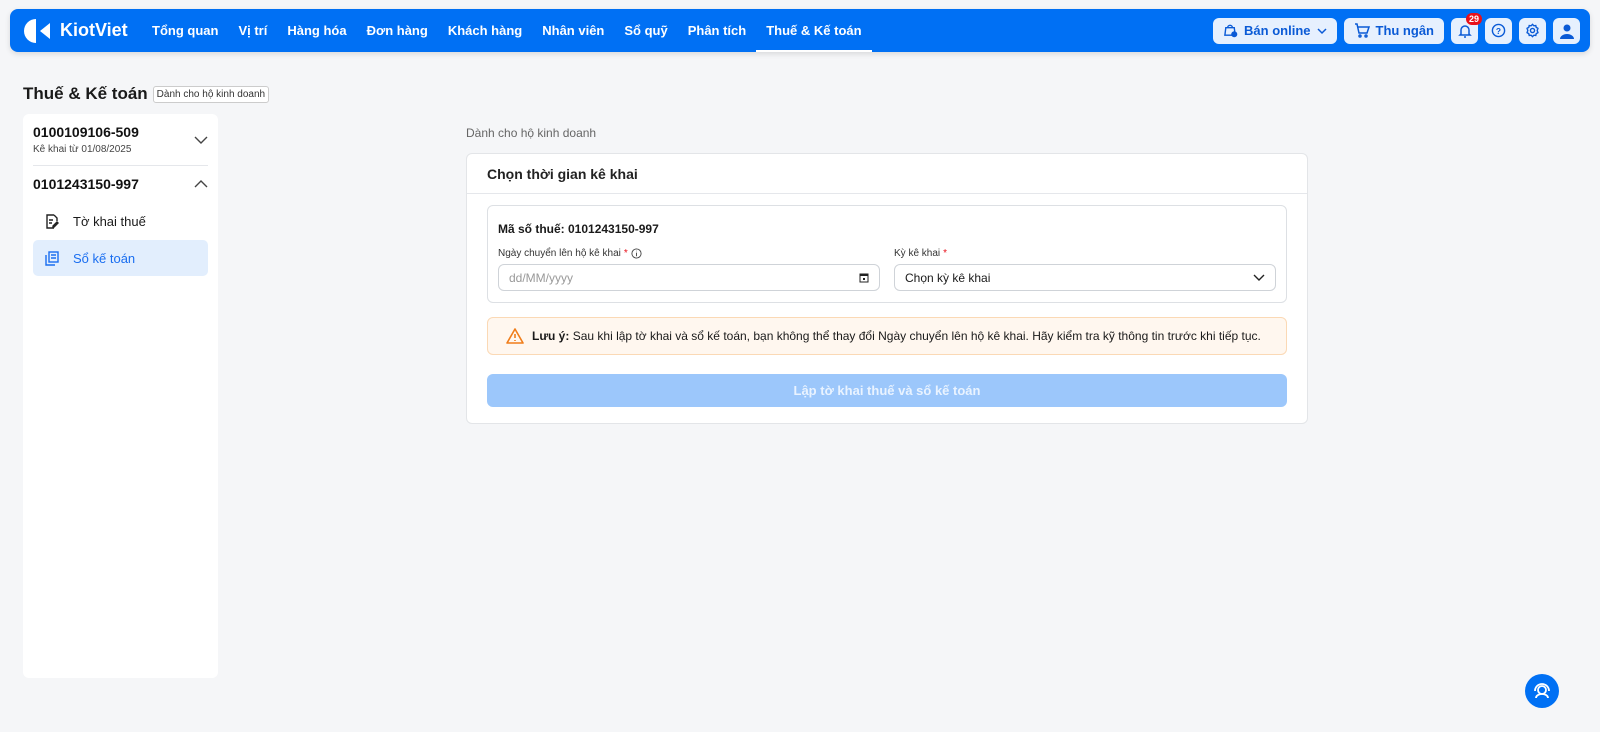  What do you see at coordinates (515, 336) in the screenshot?
I see `warning-icon` at bounding box center [515, 336].